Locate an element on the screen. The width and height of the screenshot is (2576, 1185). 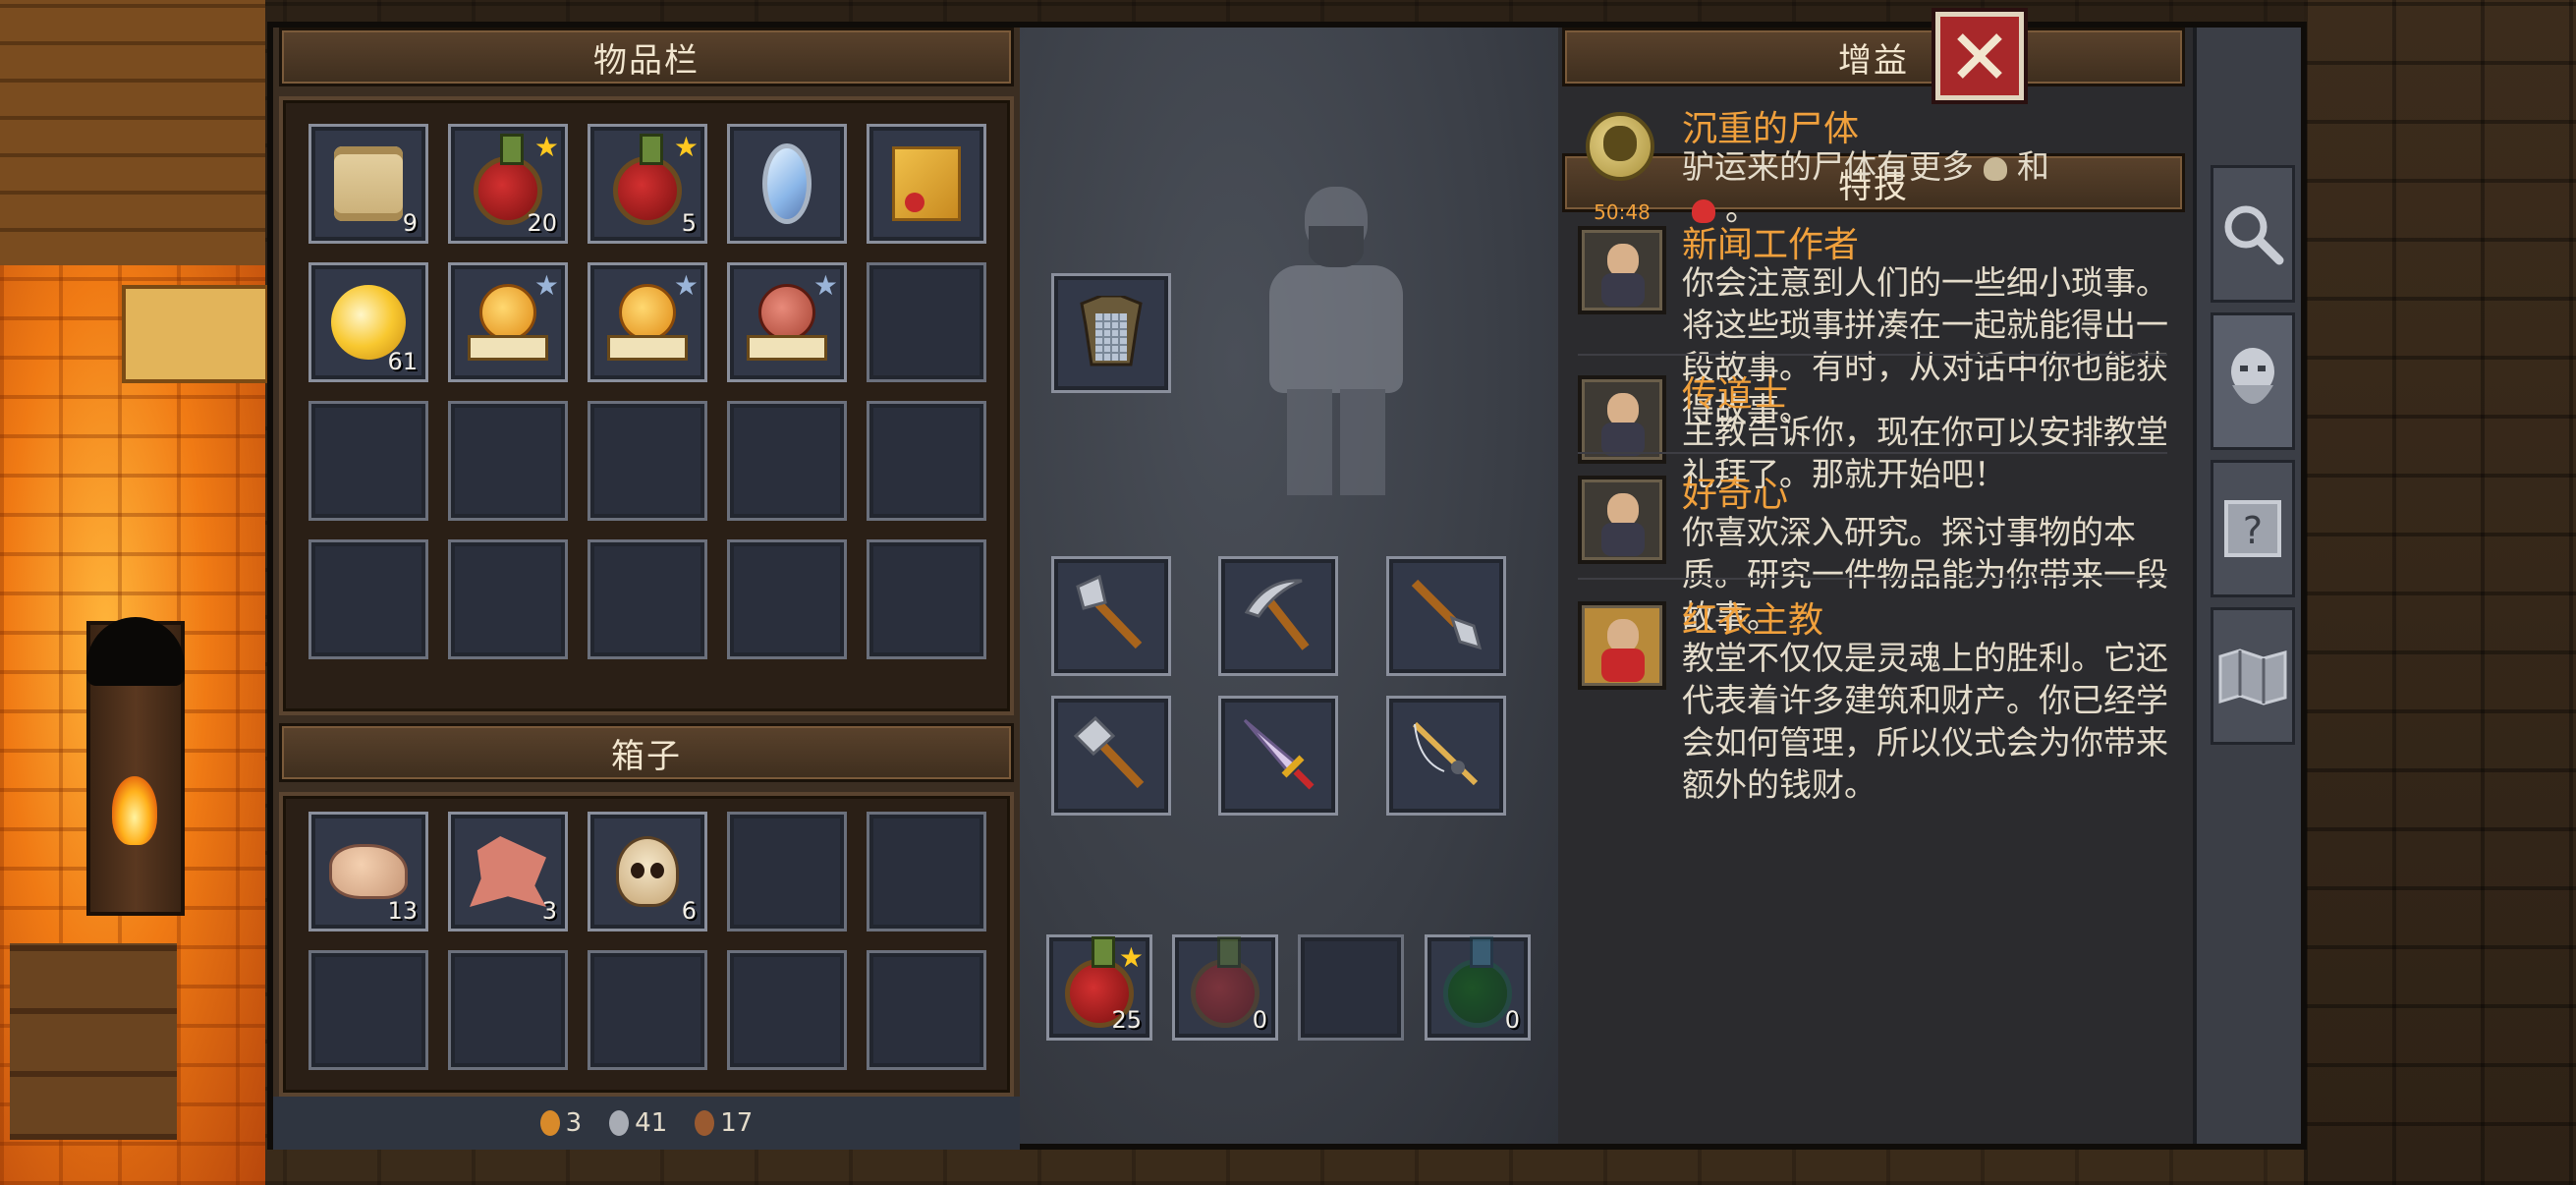
chest-title: 箱子 is located at coordinates (646, 756).